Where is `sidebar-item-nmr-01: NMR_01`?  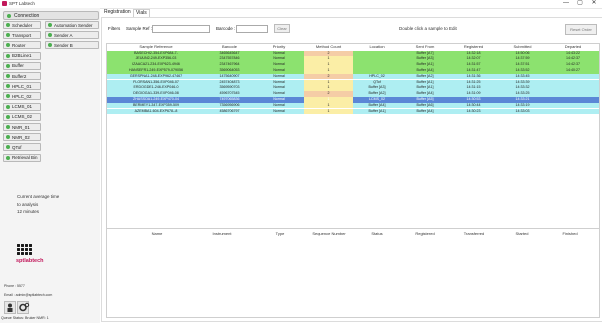 sidebar-item-nmr-01: NMR_01 is located at coordinates (22, 127).